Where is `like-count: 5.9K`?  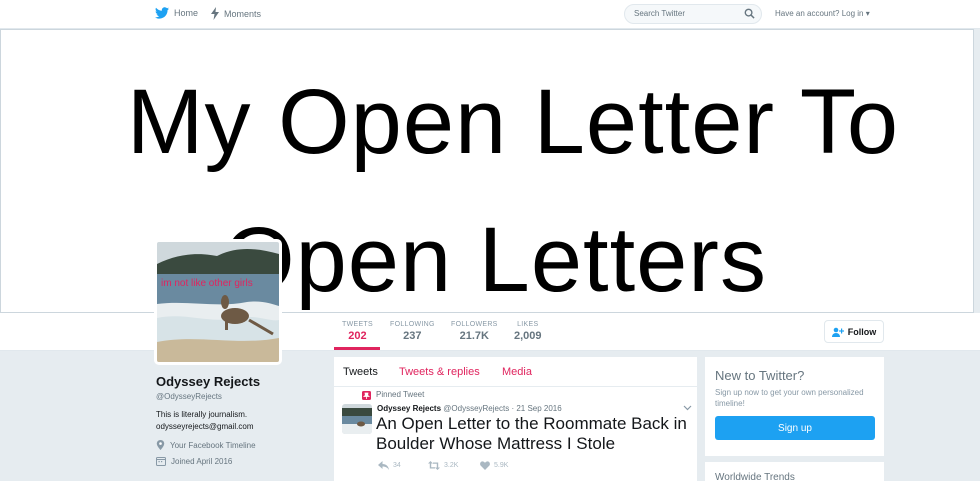
like-count: 5.9K is located at coordinates (501, 465).